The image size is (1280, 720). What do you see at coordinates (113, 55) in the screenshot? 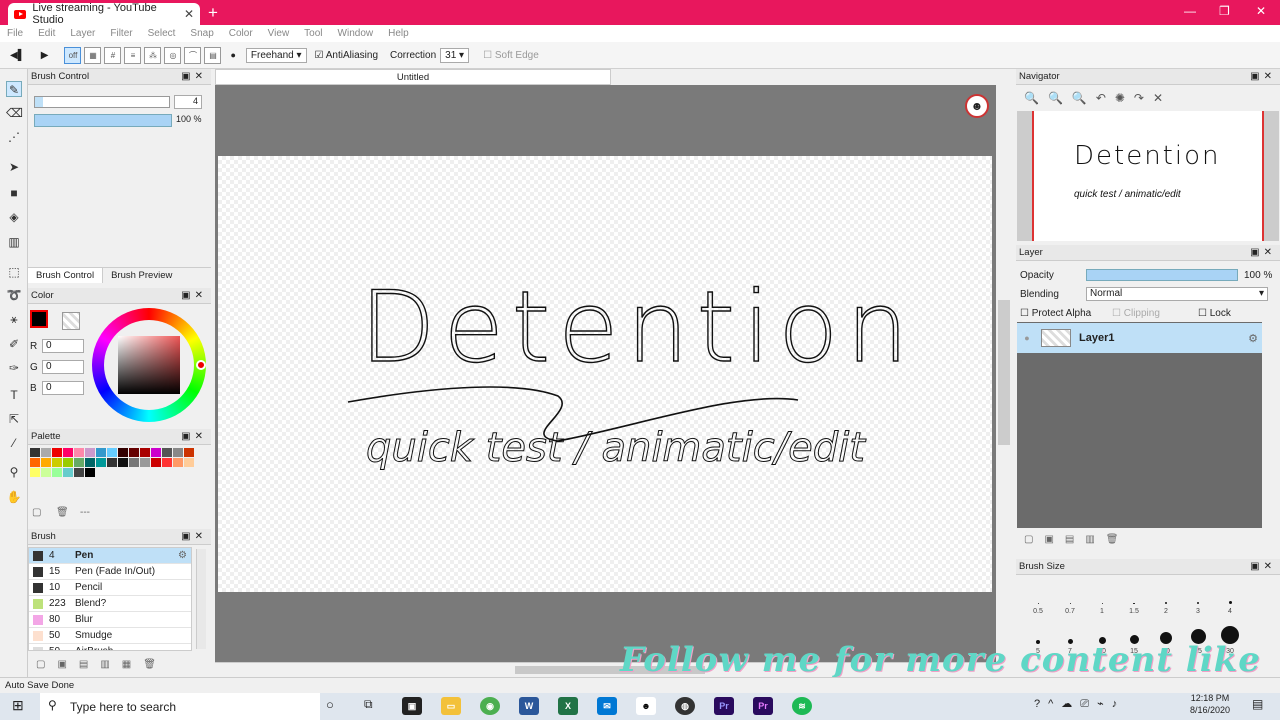
I see `snap-grid-icon: #` at bounding box center [113, 55].